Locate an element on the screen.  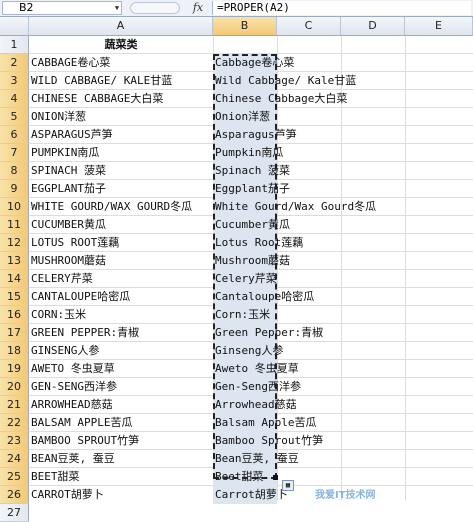
cell-a: ASPARAGUS芦笋 is located at coordinates (121, 135).